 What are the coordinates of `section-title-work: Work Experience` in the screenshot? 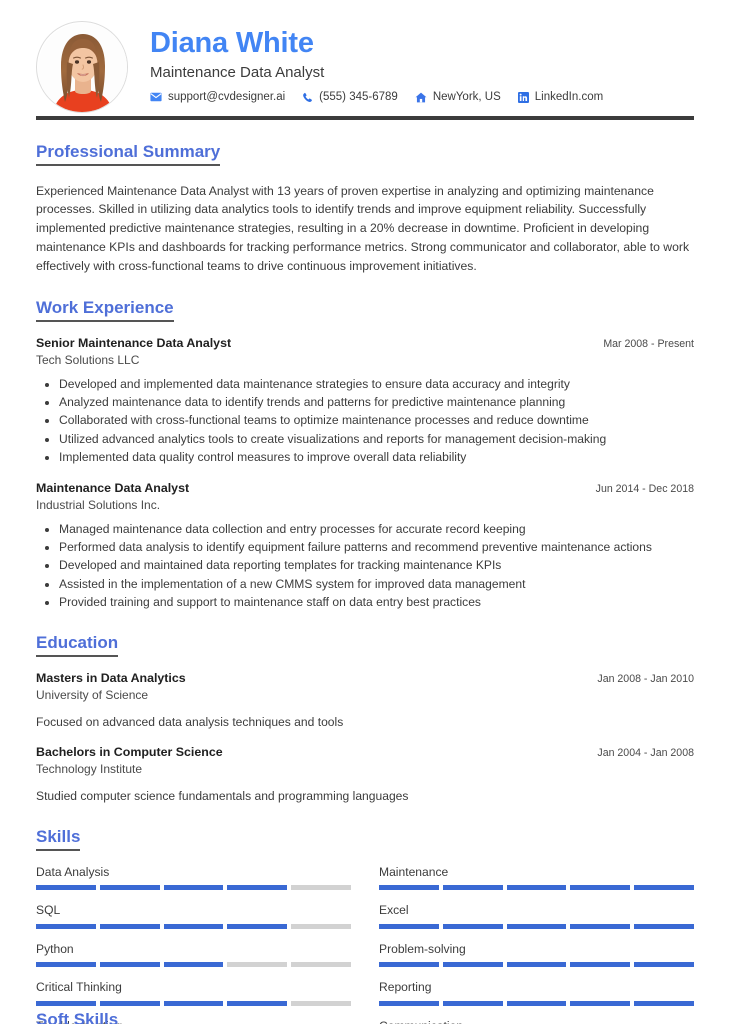 It's located at (105, 310).